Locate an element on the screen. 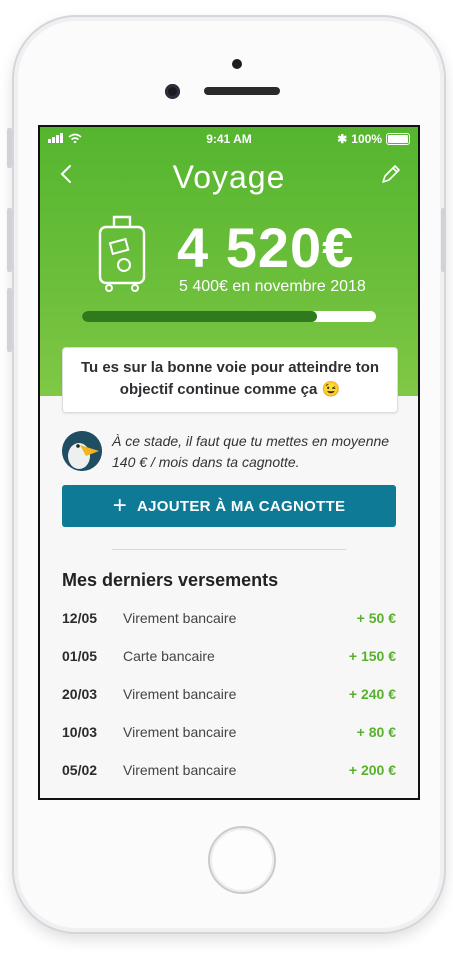 The height and width of the screenshot is (961, 453). goal-text: 5 400€ en novembre 2018 is located at coordinates (272, 286).